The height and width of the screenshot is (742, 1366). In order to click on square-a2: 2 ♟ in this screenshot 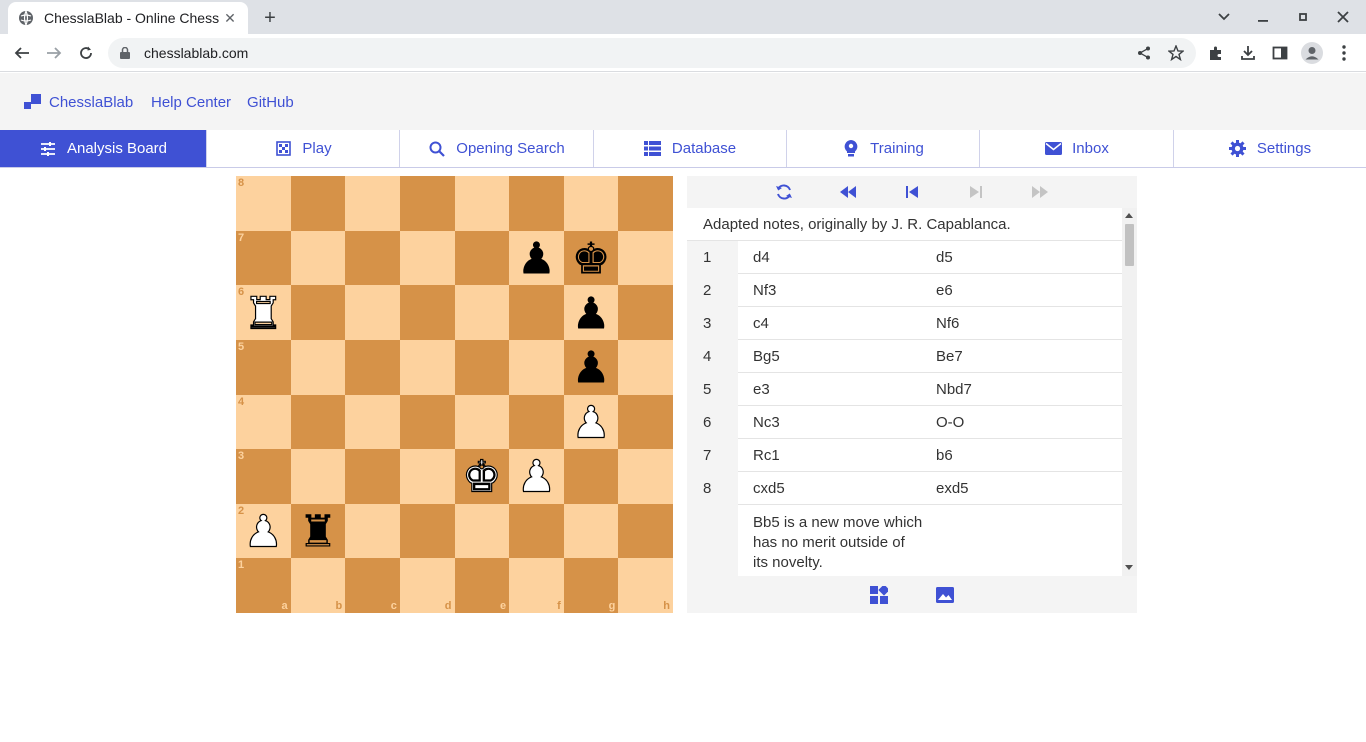, I will do `click(263, 531)`.